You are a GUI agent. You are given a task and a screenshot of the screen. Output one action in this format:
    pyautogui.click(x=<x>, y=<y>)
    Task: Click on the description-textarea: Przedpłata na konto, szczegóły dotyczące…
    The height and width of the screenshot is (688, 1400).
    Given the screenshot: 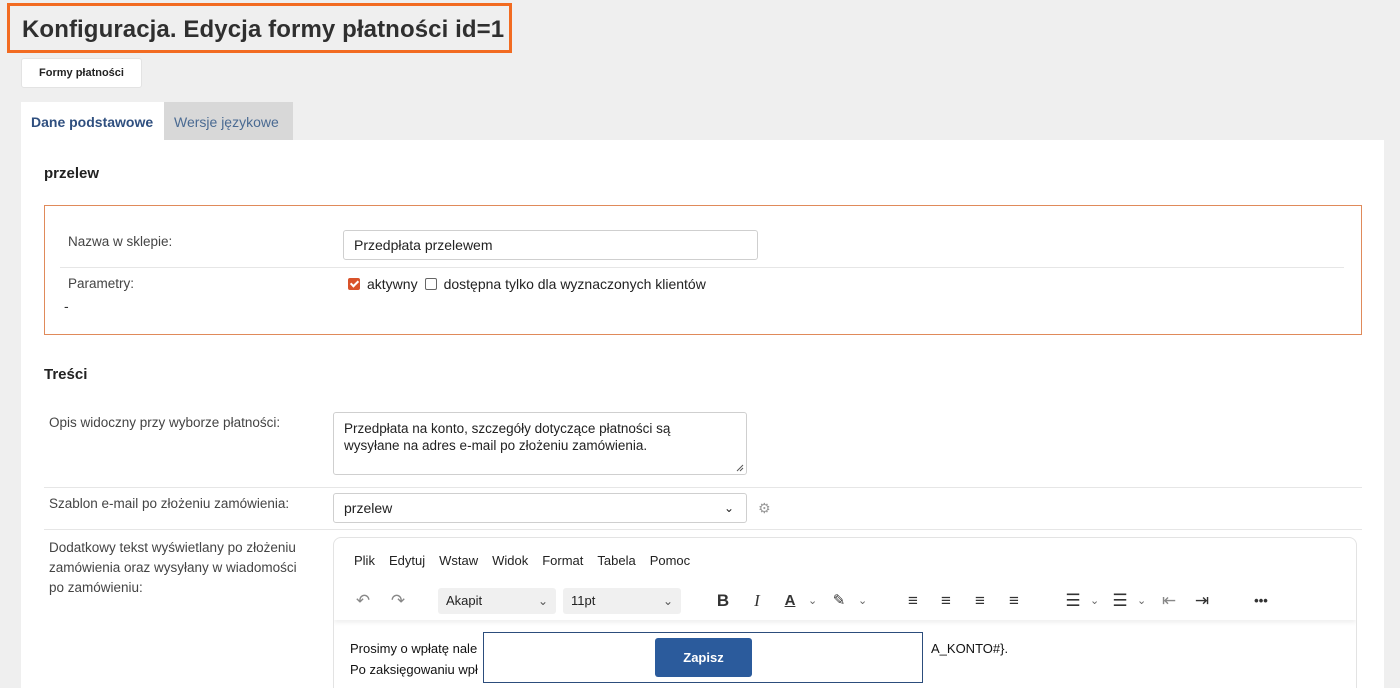 What is the action you would take?
    pyautogui.click(x=540, y=443)
    